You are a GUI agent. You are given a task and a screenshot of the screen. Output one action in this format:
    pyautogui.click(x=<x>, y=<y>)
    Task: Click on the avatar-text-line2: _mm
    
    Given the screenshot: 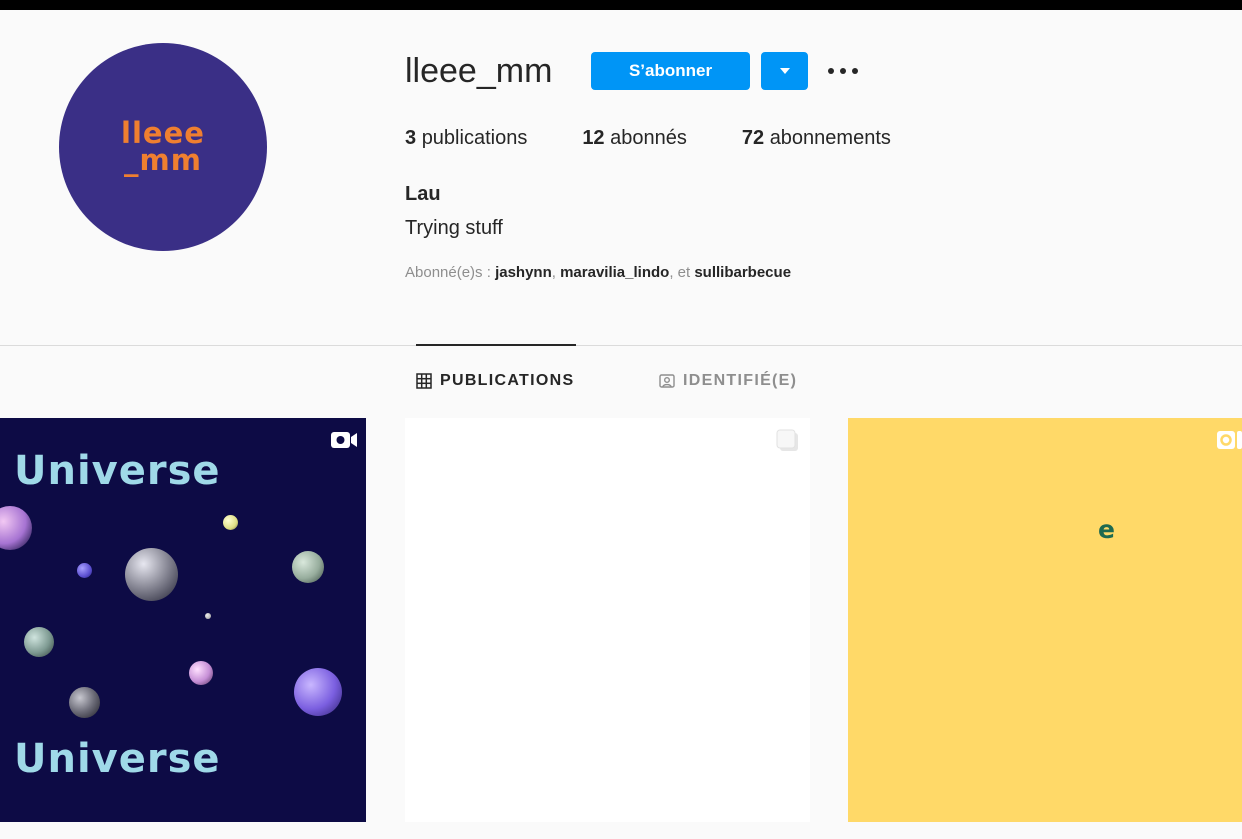 What is the action you would take?
    pyautogui.click(x=163, y=160)
    